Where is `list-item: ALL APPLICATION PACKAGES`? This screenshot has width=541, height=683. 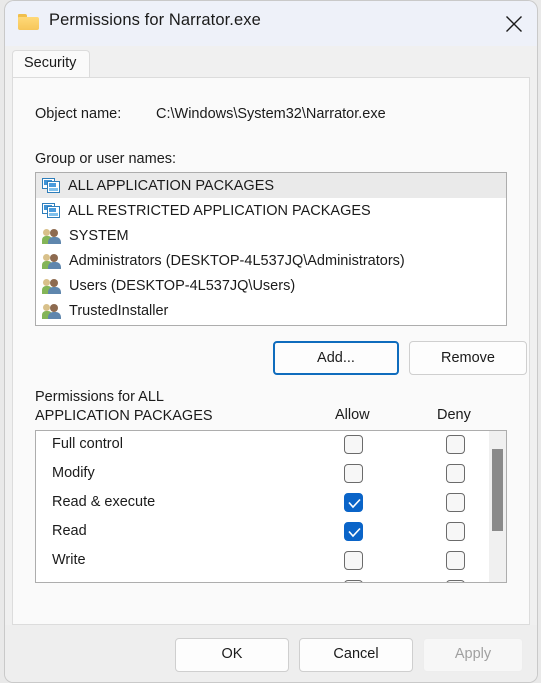 list-item: ALL APPLICATION PACKAGES is located at coordinates (271, 185).